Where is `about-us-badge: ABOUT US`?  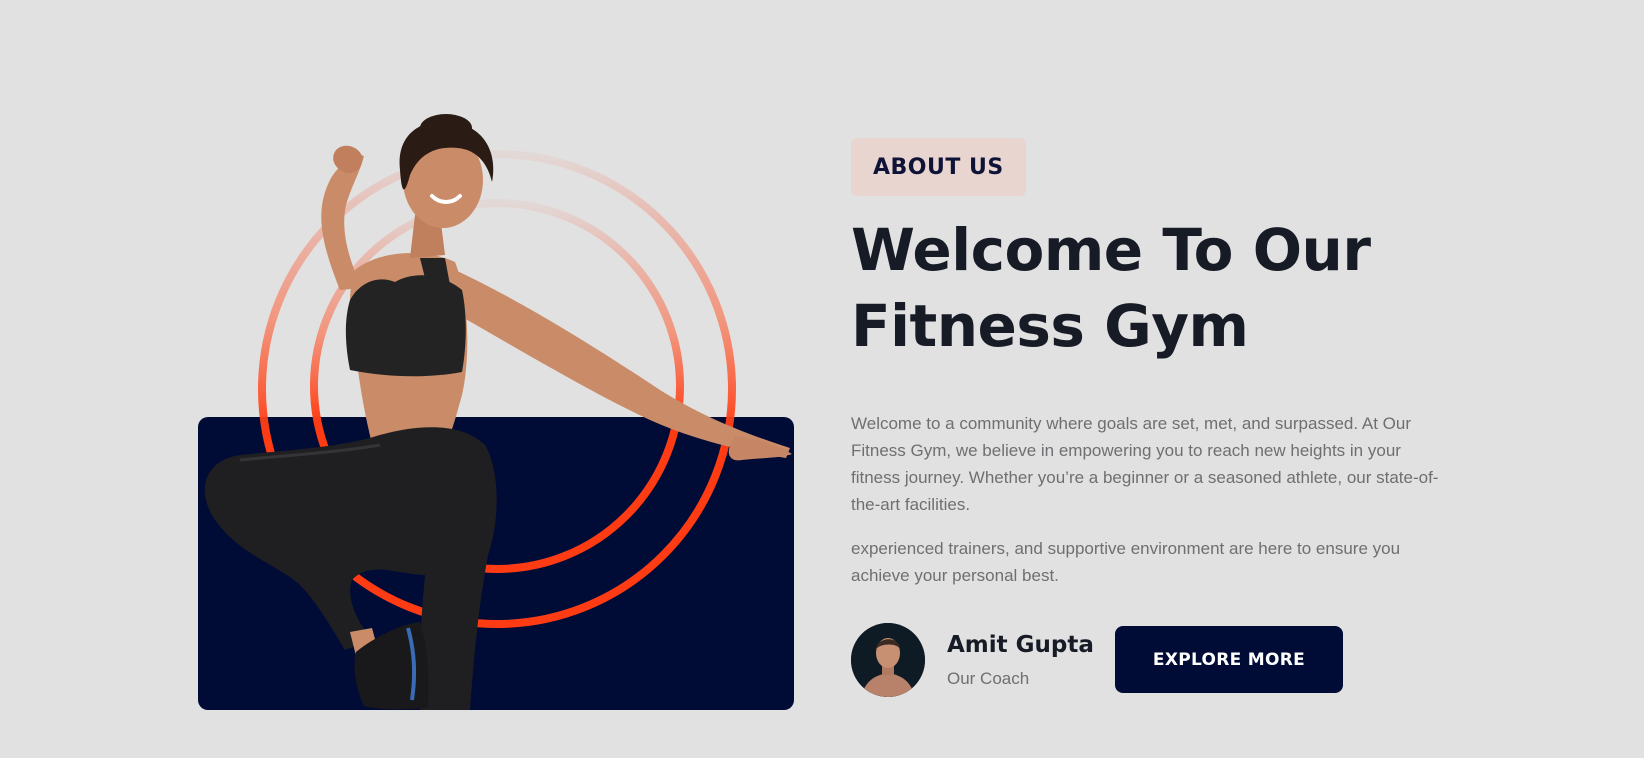 about-us-badge: ABOUT US is located at coordinates (938, 167).